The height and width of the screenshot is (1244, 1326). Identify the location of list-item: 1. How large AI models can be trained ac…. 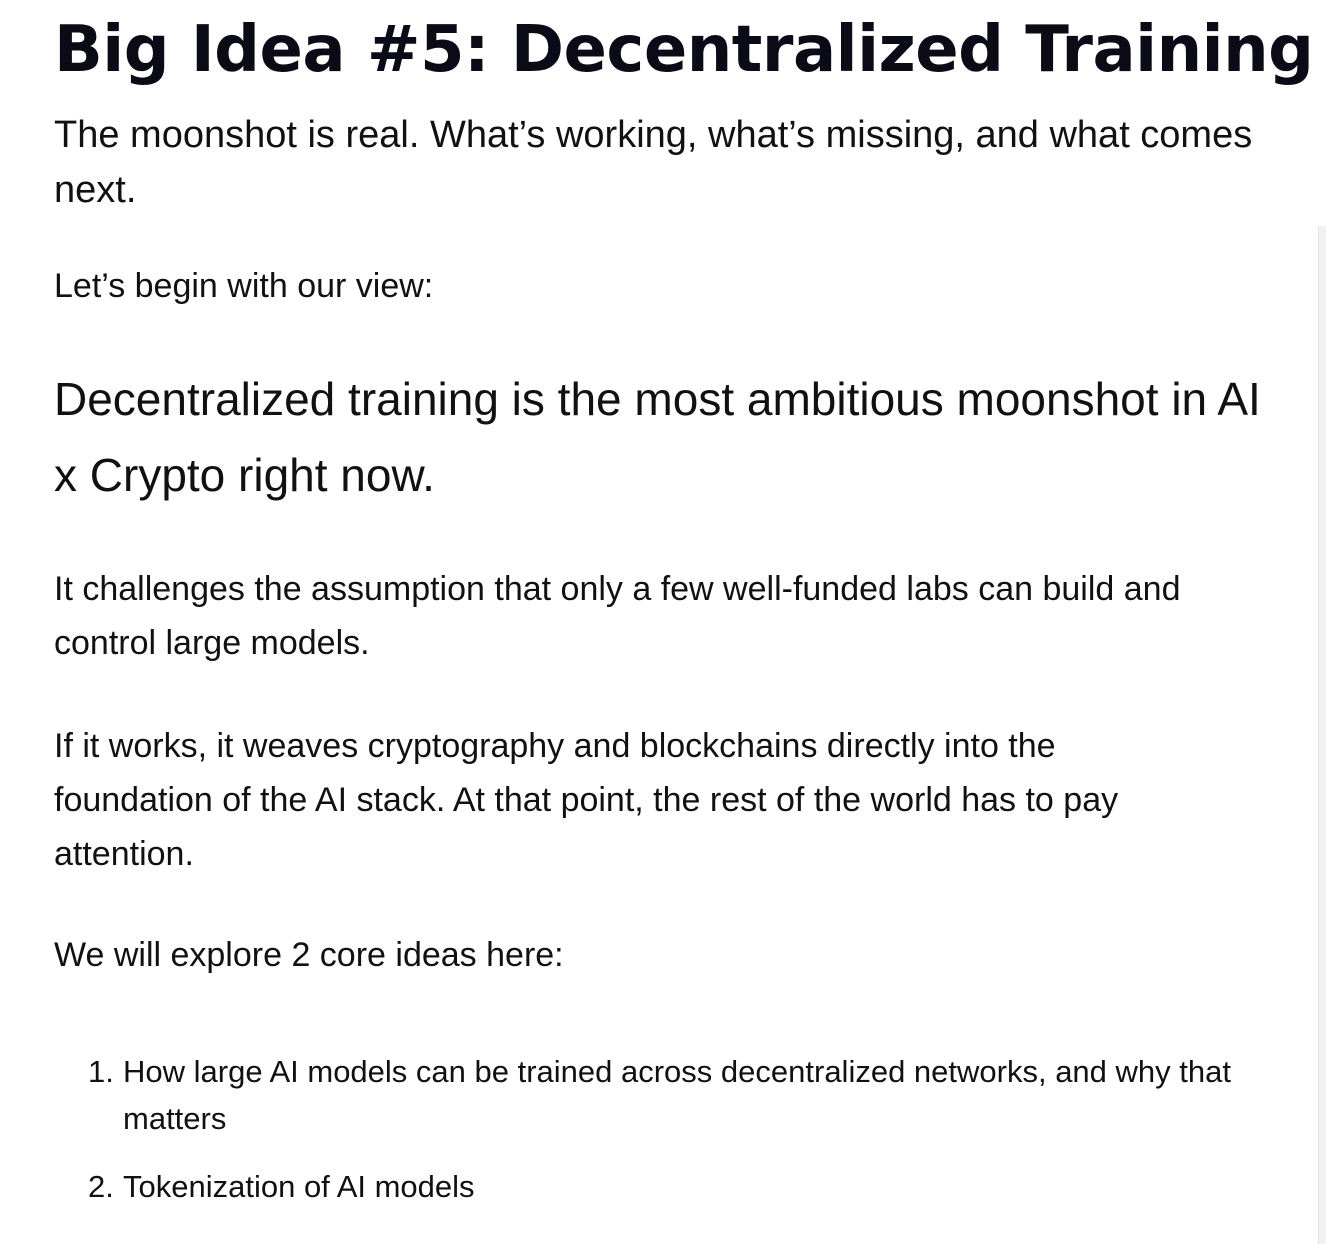
(668, 1095).